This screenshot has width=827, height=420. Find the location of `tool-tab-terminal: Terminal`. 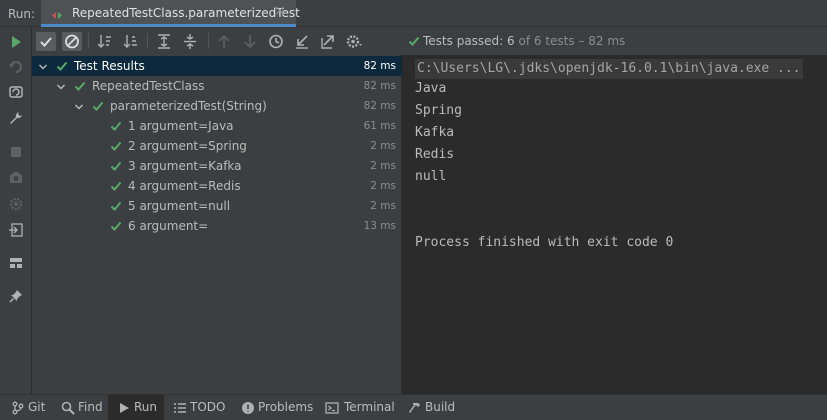

tool-tab-terminal: Terminal is located at coordinates (358, 407).